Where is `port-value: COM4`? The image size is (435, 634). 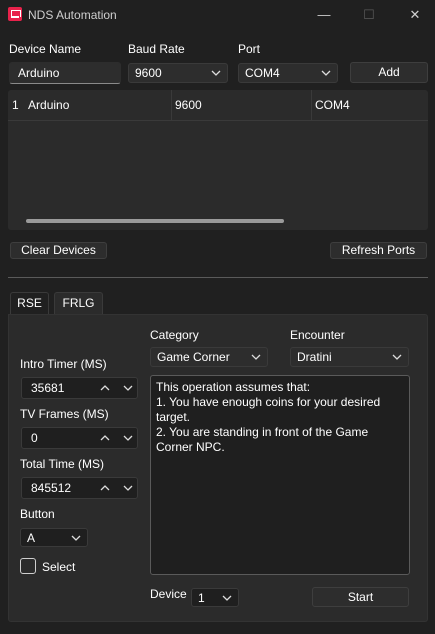 port-value: COM4 is located at coordinates (262, 73).